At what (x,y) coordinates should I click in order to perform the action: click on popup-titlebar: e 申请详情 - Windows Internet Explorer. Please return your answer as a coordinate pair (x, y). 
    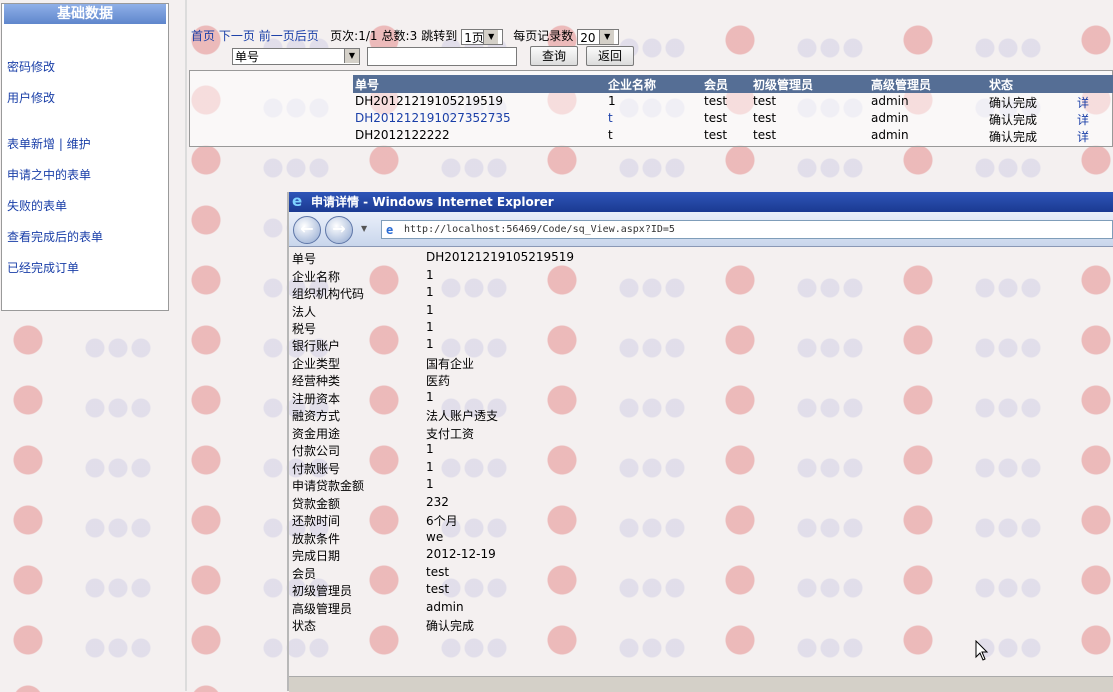
    Looking at the image, I should click on (701, 202).